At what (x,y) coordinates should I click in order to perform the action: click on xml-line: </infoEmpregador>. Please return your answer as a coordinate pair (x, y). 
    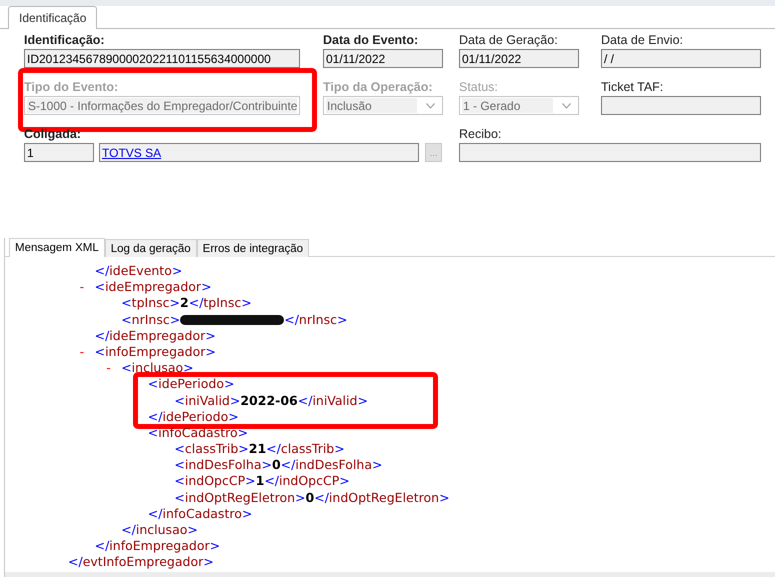
    Looking at the image, I should click on (157, 546).